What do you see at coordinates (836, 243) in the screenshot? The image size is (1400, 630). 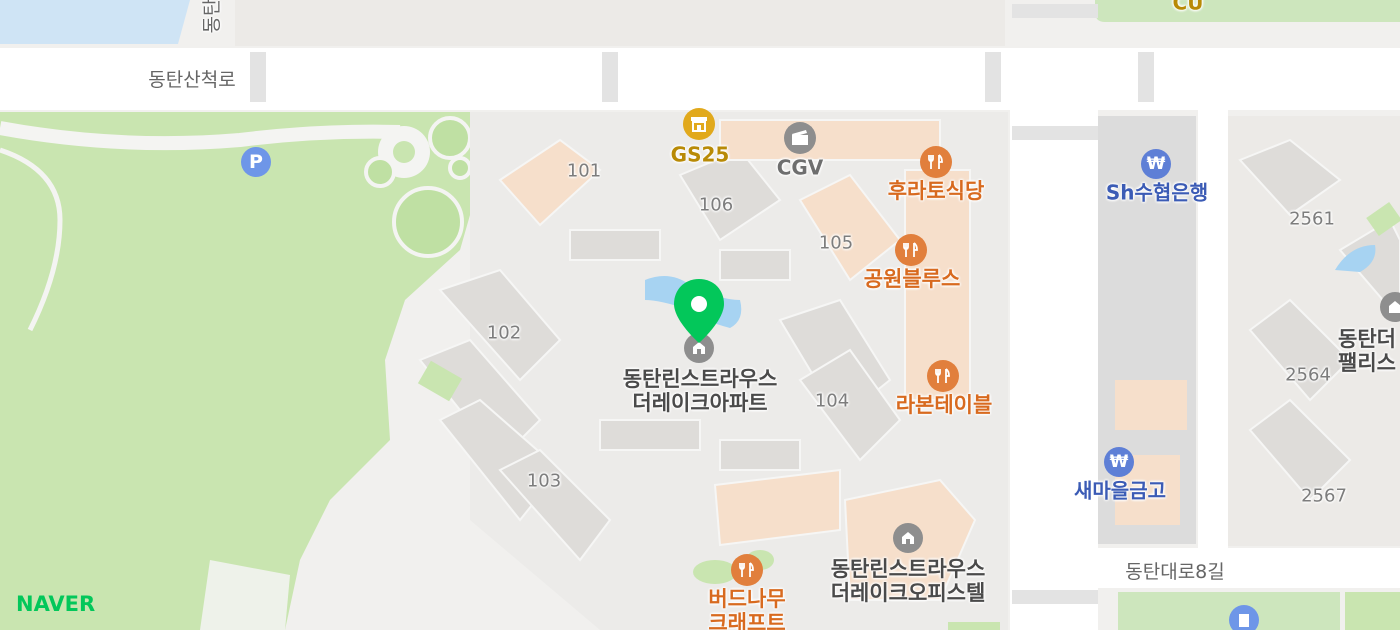 I see `building-105: 105` at bounding box center [836, 243].